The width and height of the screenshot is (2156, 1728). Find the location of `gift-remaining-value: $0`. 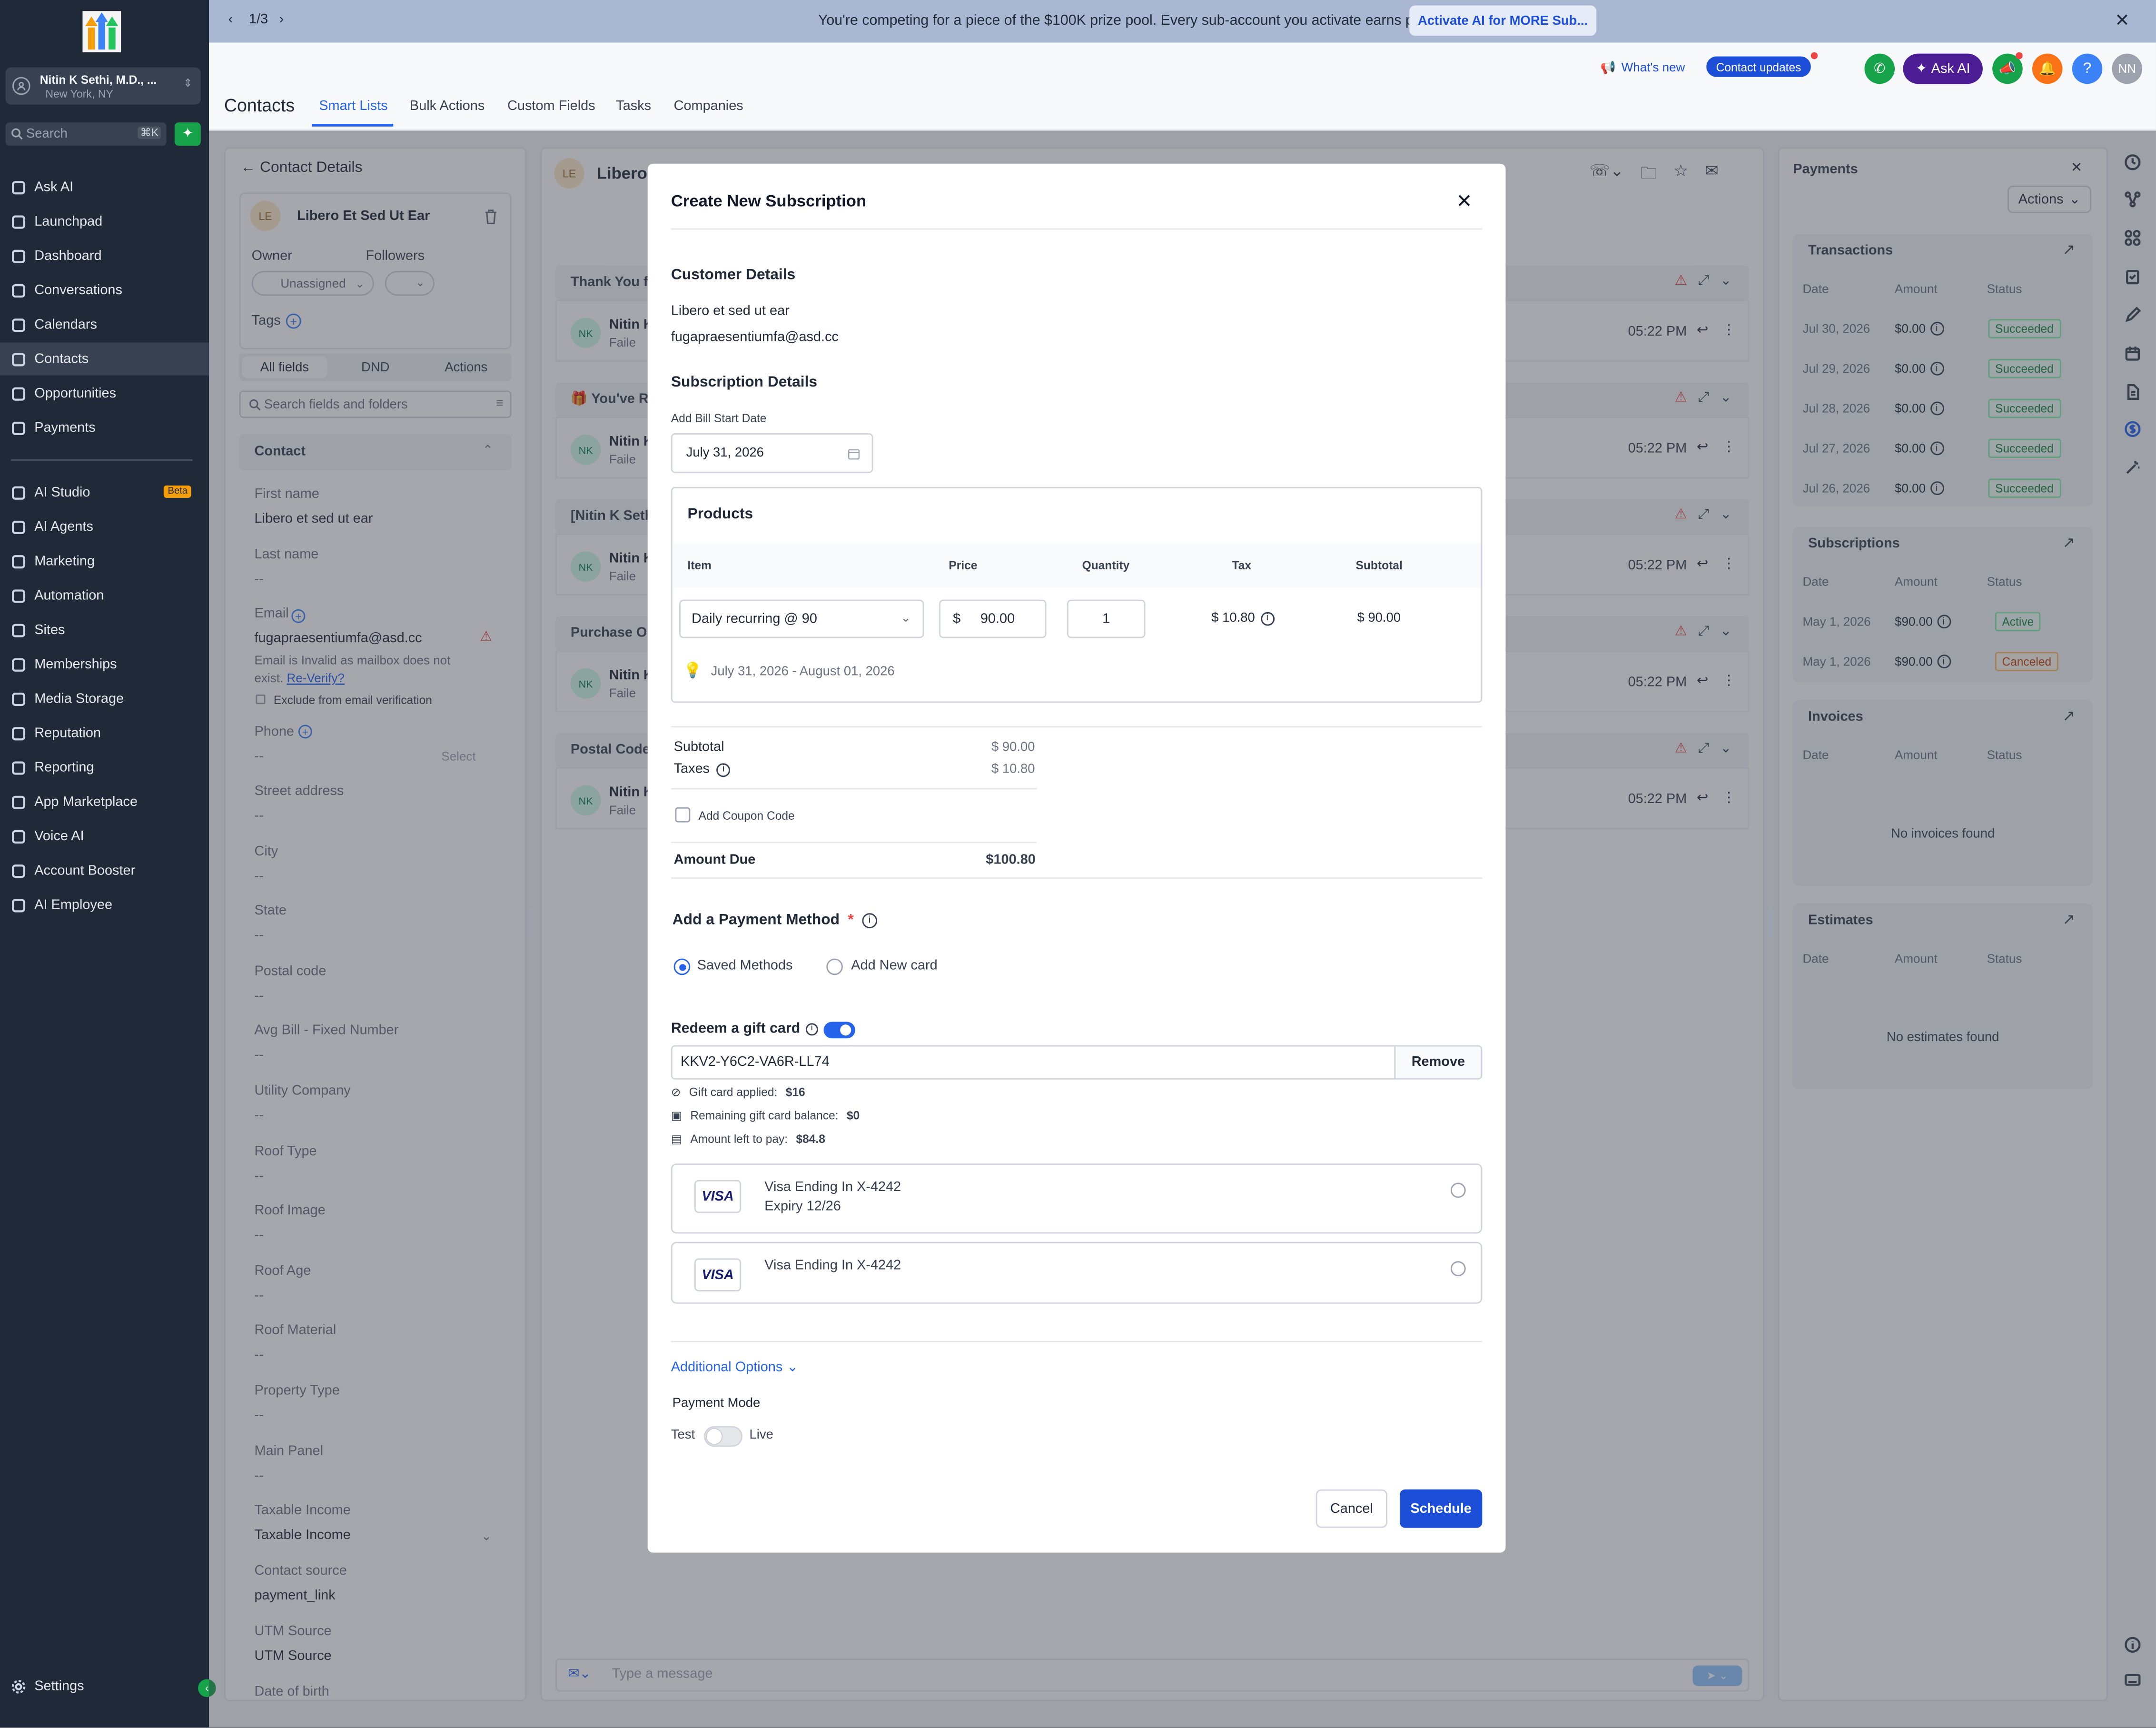

gift-remaining-value: $0 is located at coordinates (853, 1115).